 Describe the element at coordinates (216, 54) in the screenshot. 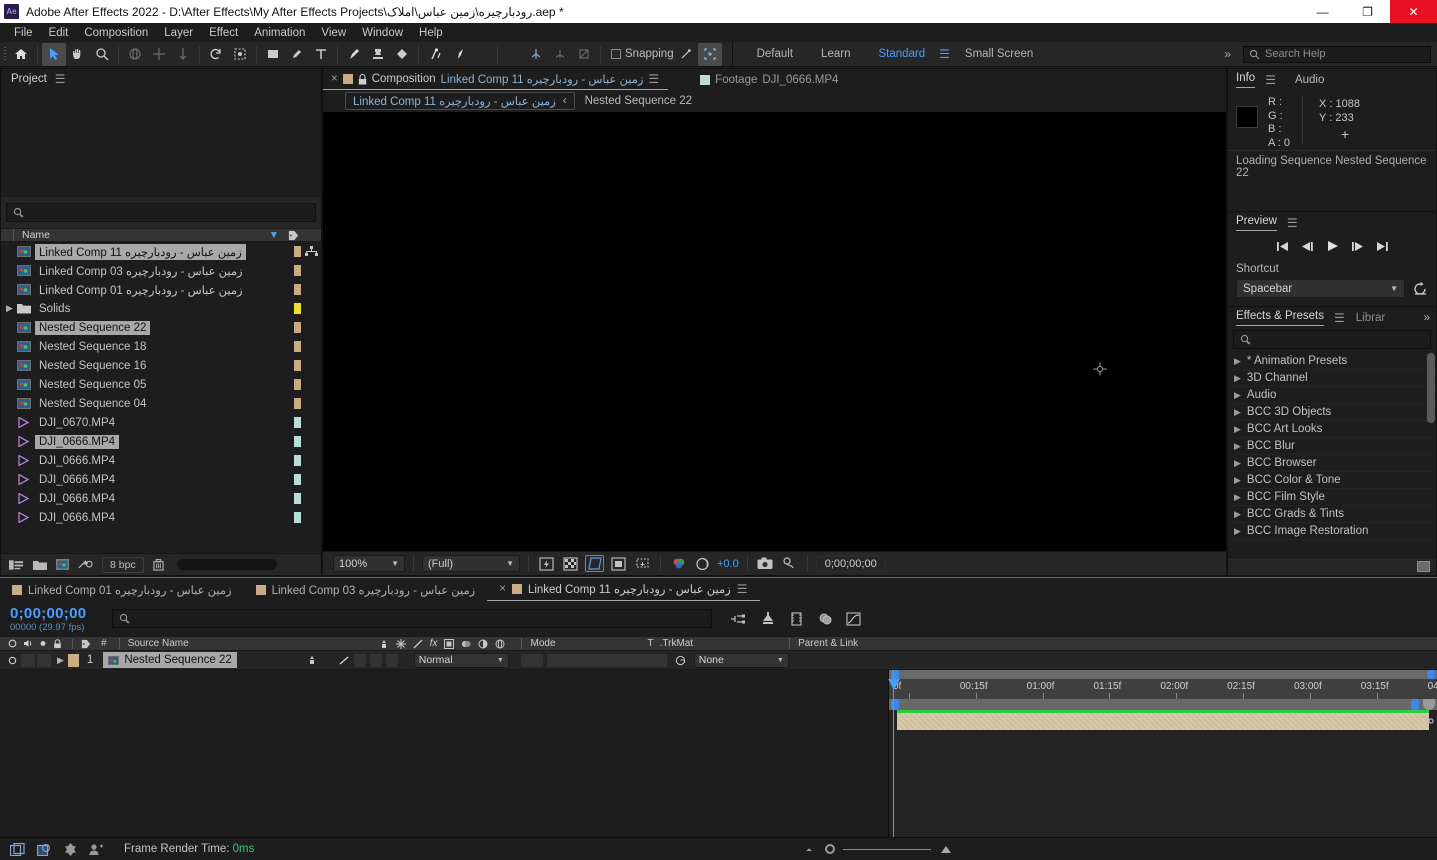

I see `rotation-tool-icon` at that location.